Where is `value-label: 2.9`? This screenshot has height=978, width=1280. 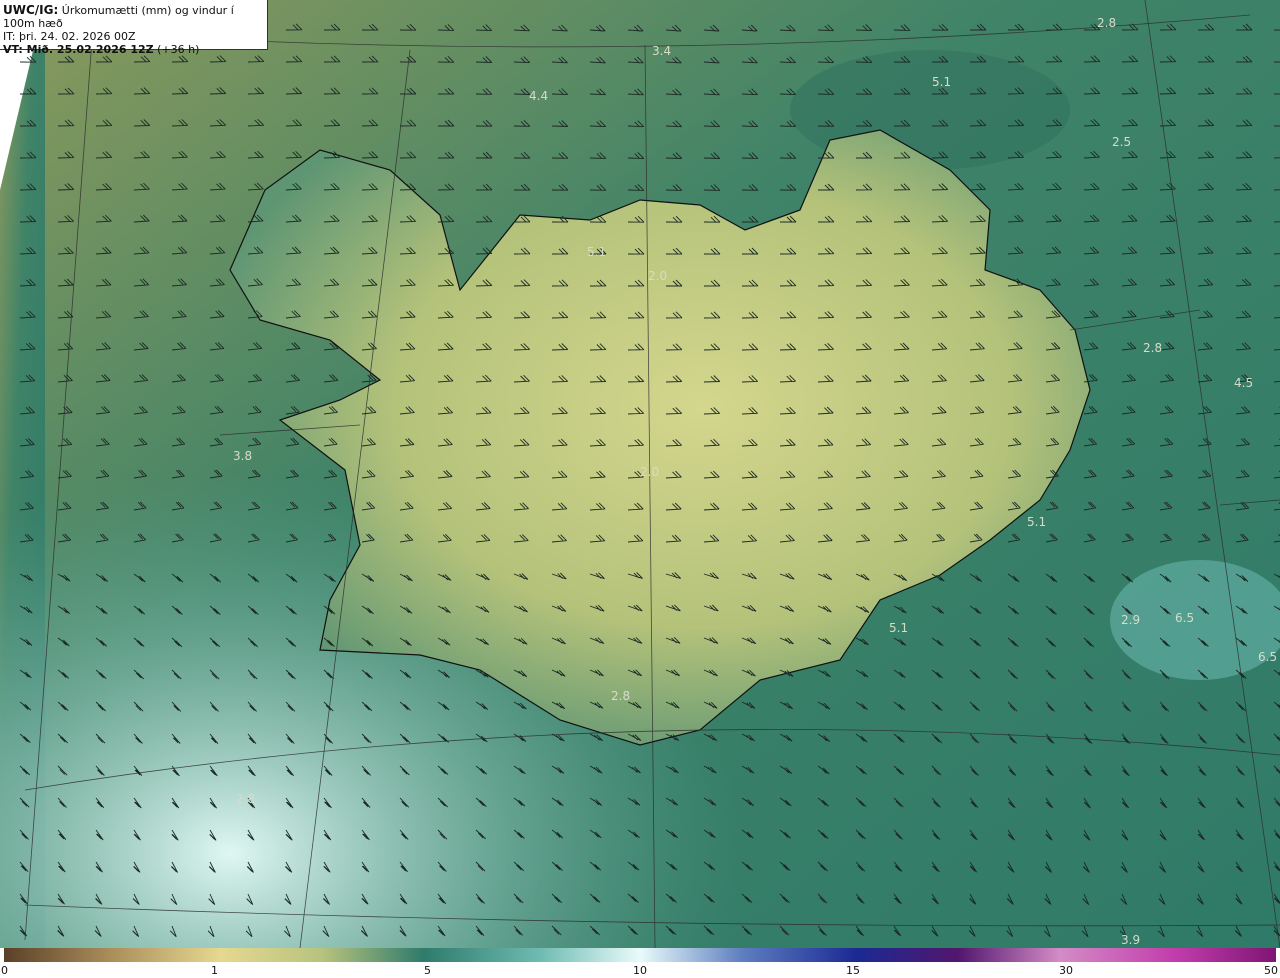 value-label: 2.9 is located at coordinates (1130, 620).